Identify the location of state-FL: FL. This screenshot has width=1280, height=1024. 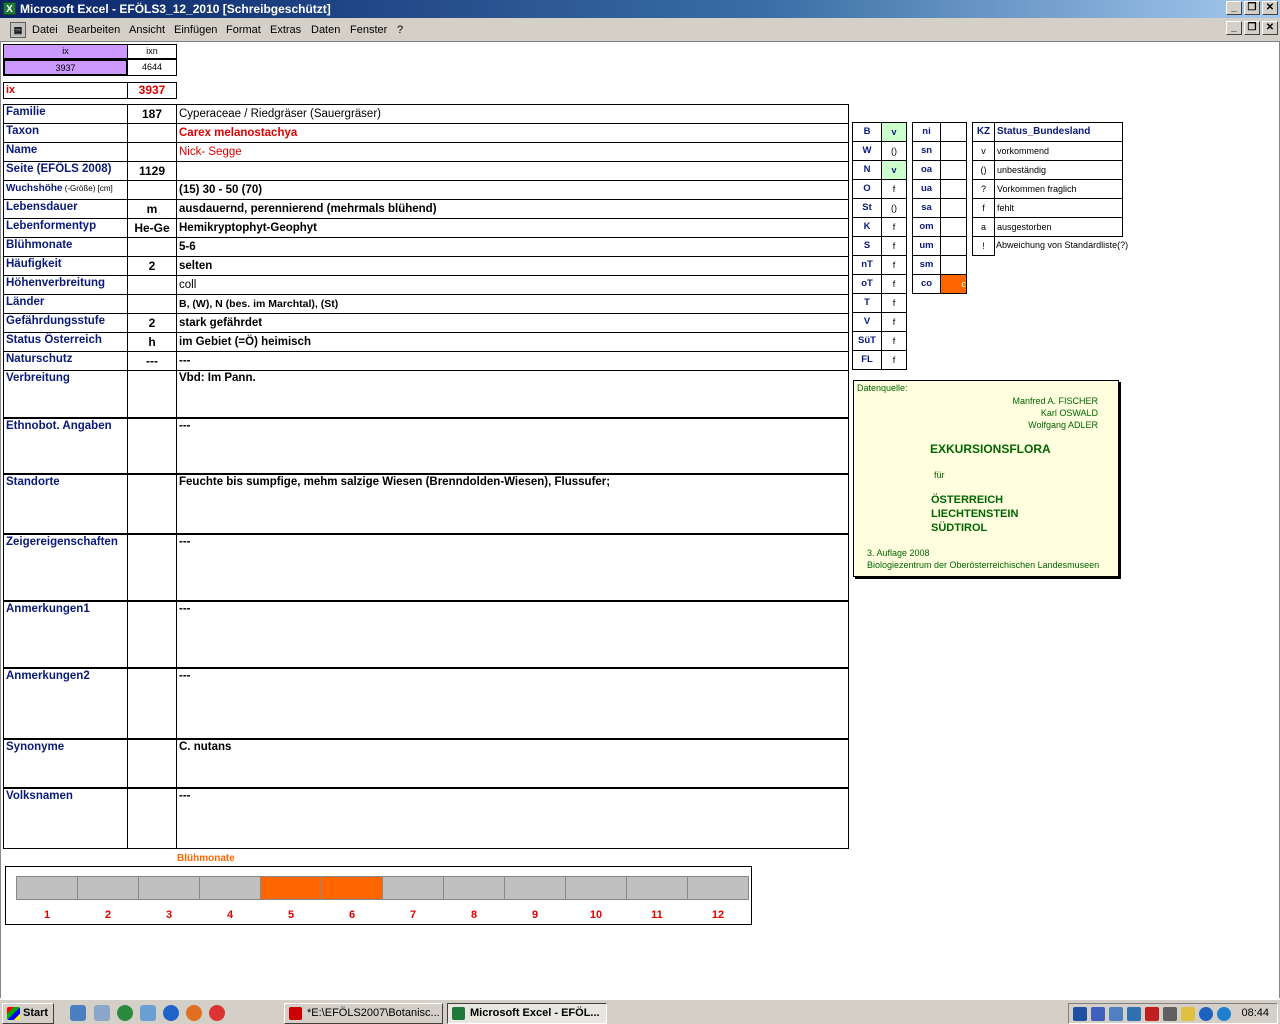
(867, 360).